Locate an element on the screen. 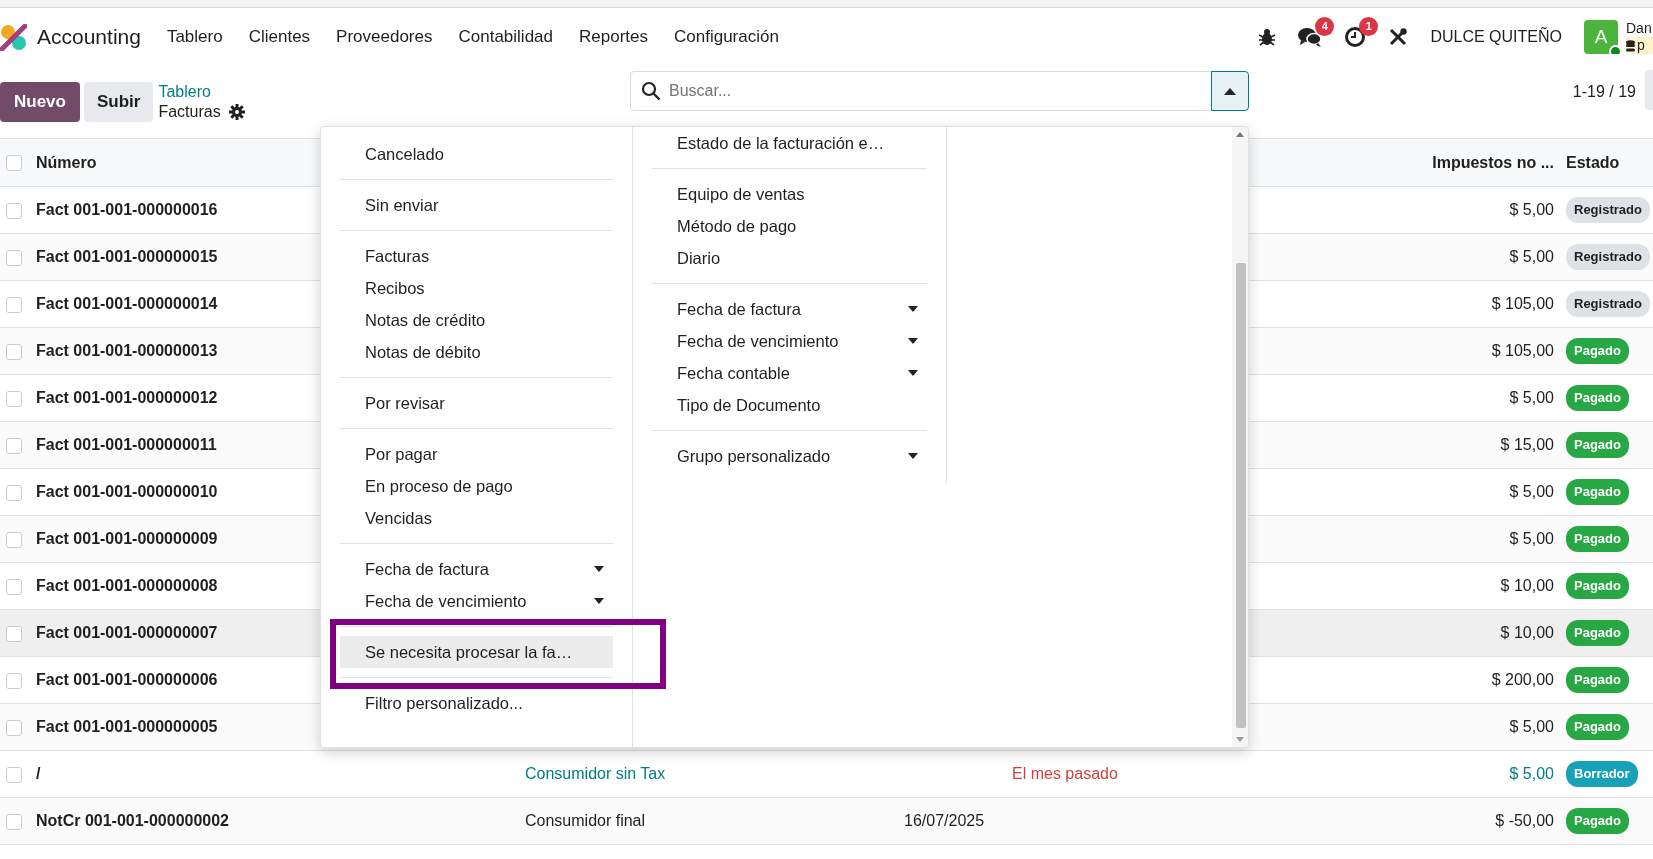  filter-option: Diario is located at coordinates (789, 258).